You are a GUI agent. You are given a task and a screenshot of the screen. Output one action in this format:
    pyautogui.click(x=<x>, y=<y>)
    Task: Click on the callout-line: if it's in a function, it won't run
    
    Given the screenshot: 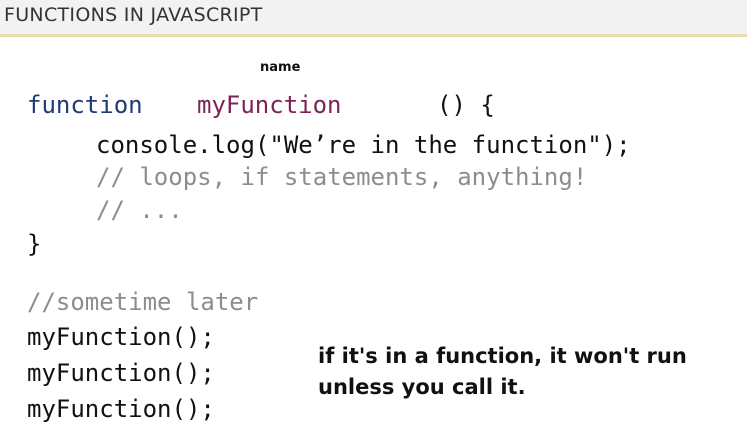 What is the action you would take?
    pyautogui.click(x=502, y=356)
    